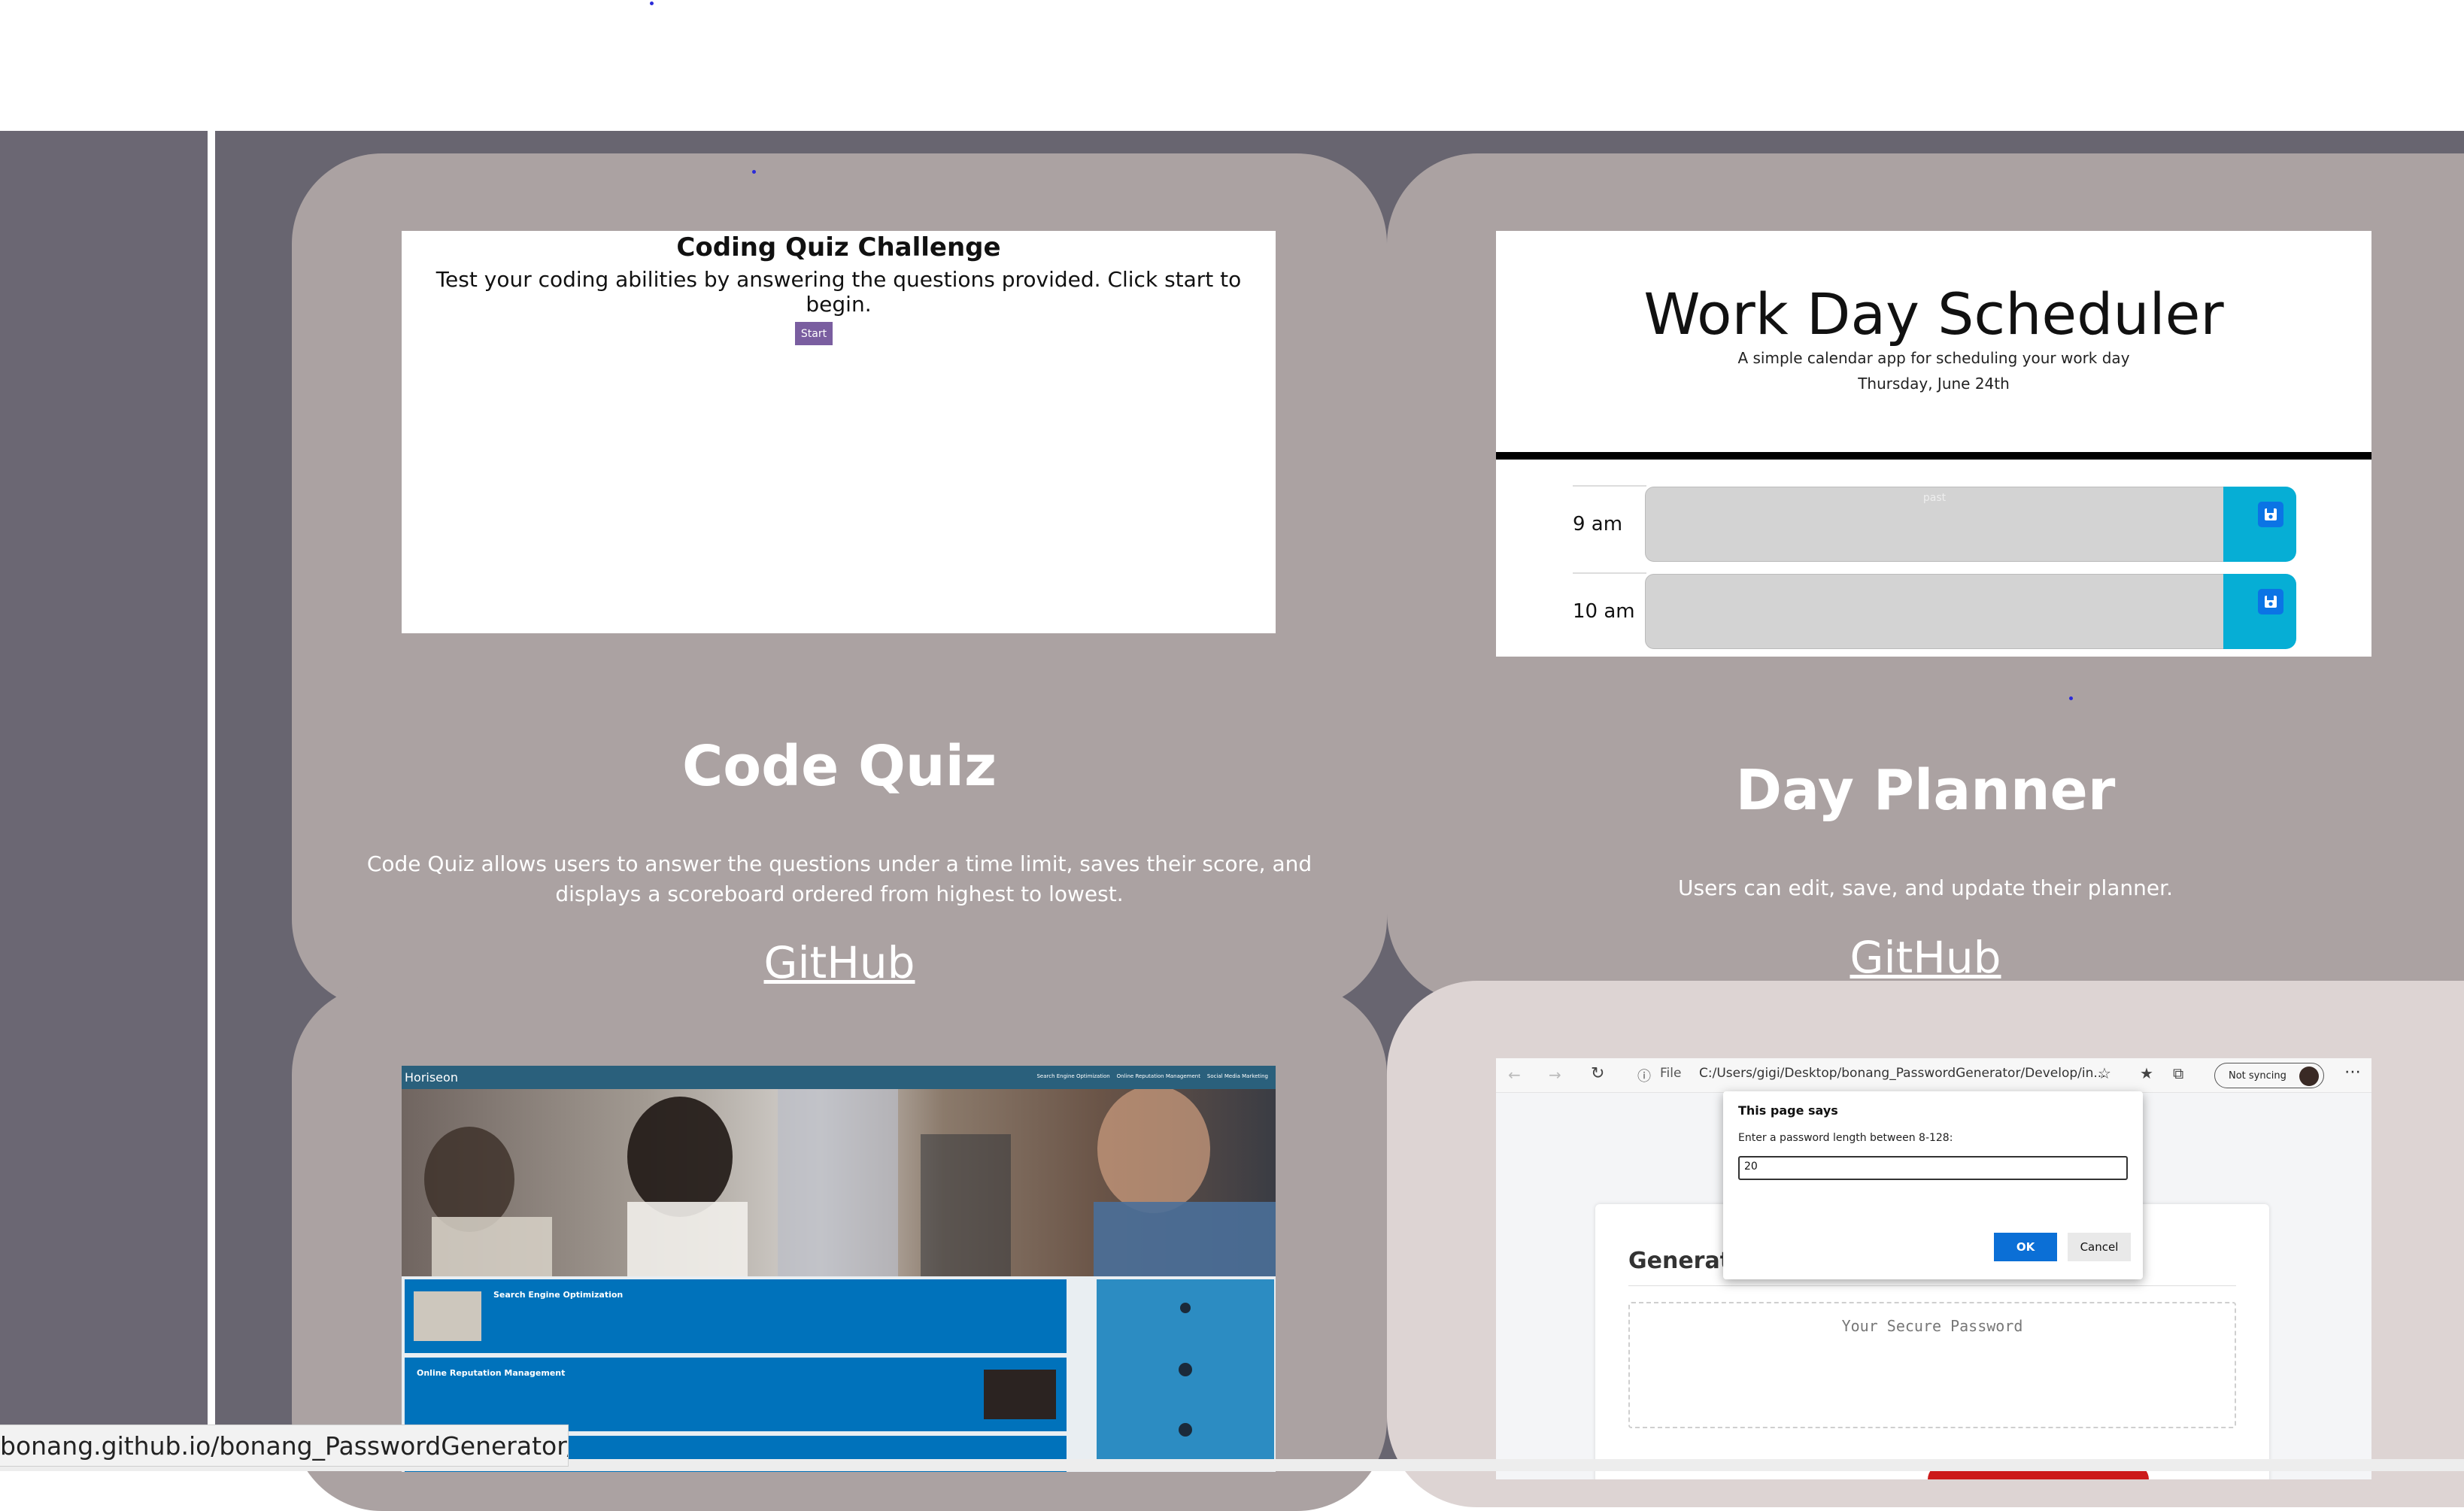 The width and height of the screenshot is (2464, 1511). Describe the element at coordinates (1232, 65) in the screenshot. I see `page-top-area` at that location.